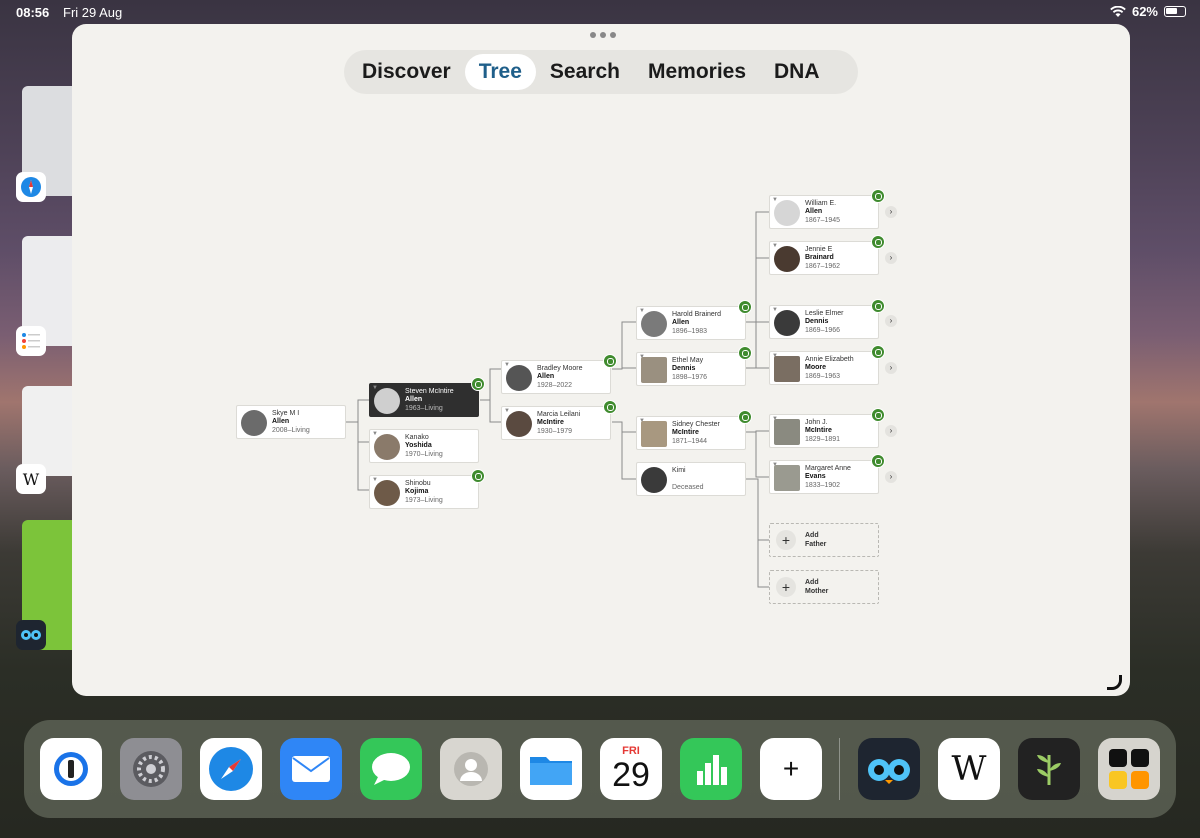 This screenshot has height=838, width=1200. Describe the element at coordinates (690, 331) in the screenshot. I see `person-dates: 1896–1983` at that location.